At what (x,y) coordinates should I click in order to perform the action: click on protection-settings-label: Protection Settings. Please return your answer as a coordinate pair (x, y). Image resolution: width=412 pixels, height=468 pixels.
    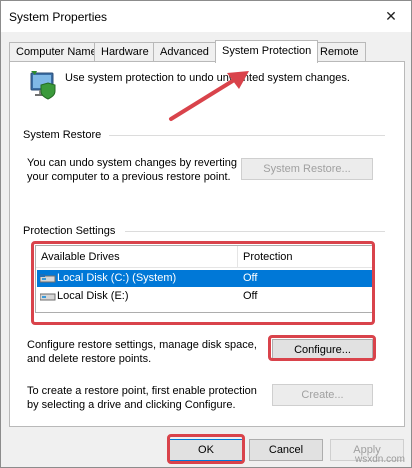
    Looking at the image, I should click on (69, 231).